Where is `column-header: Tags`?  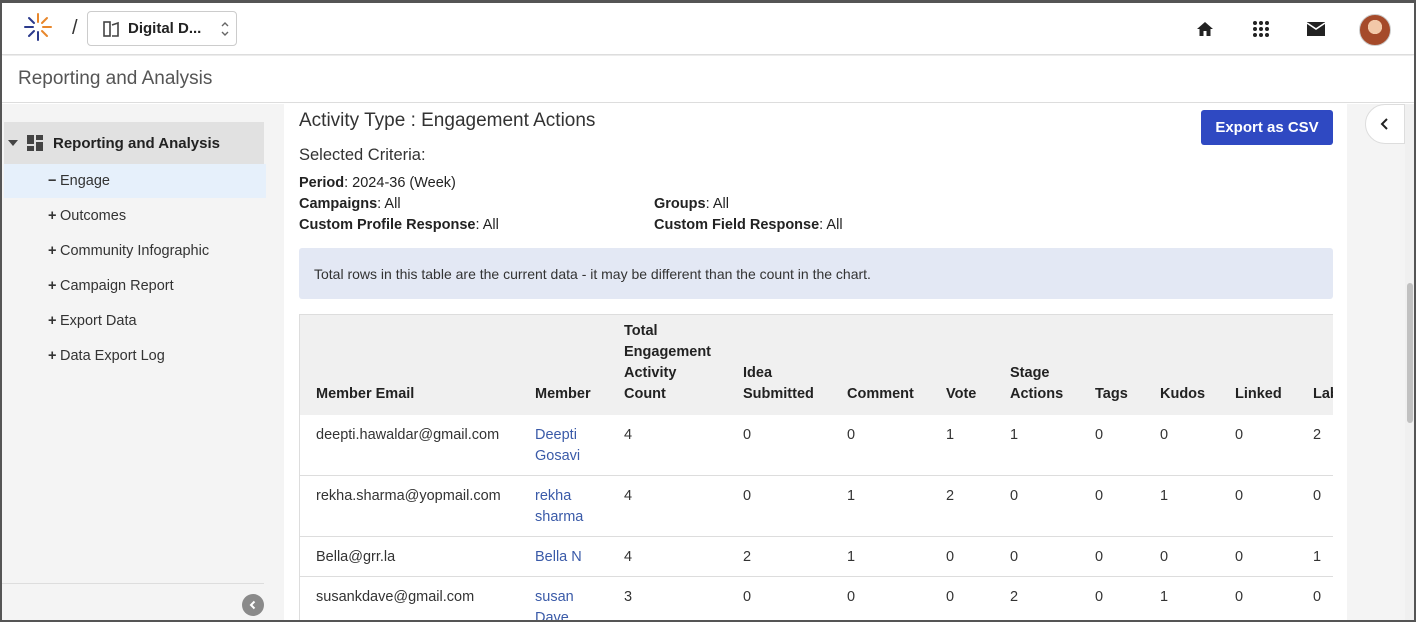 column-header: Tags is located at coordinates (1111, 365).